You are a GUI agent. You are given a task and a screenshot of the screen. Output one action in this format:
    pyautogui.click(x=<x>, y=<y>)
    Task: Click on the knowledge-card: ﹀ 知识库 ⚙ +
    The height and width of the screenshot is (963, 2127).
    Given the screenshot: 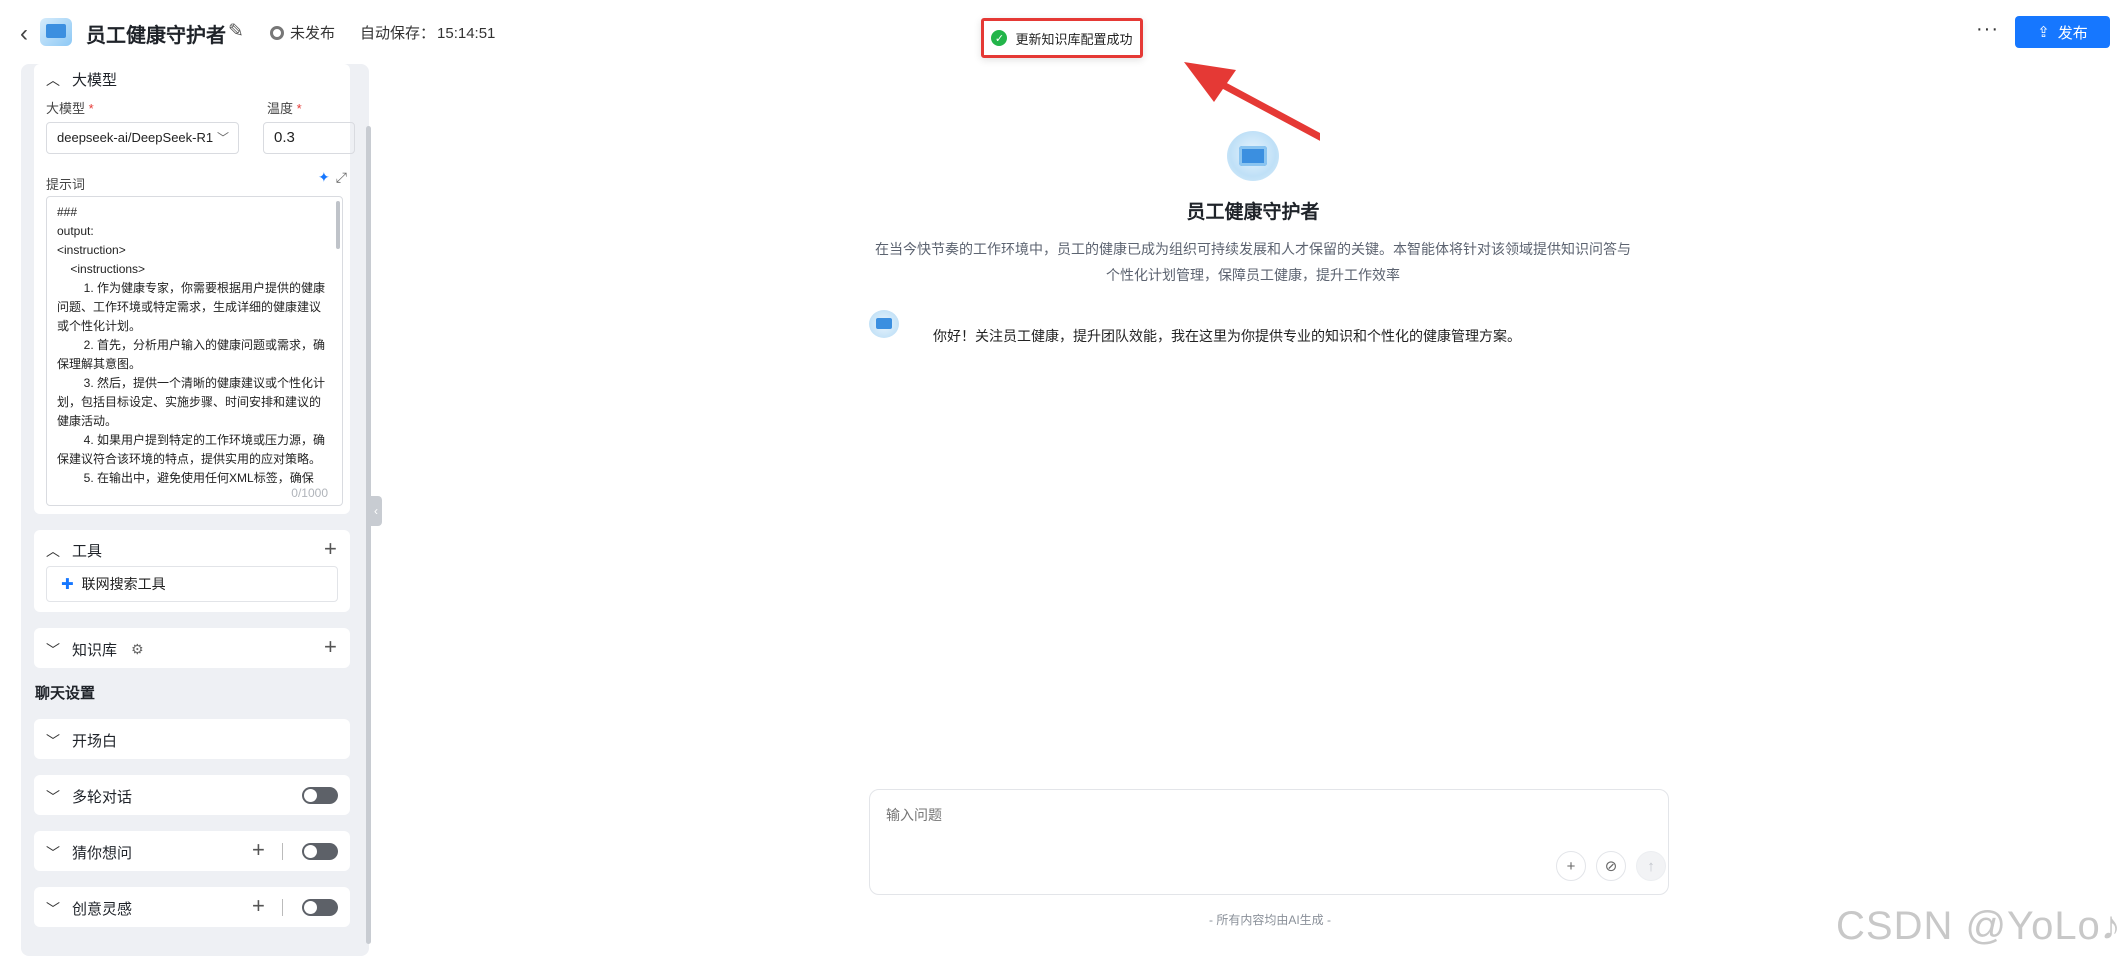 What is the action you would take?
    pyautogui.click(x=192, y=648)
    